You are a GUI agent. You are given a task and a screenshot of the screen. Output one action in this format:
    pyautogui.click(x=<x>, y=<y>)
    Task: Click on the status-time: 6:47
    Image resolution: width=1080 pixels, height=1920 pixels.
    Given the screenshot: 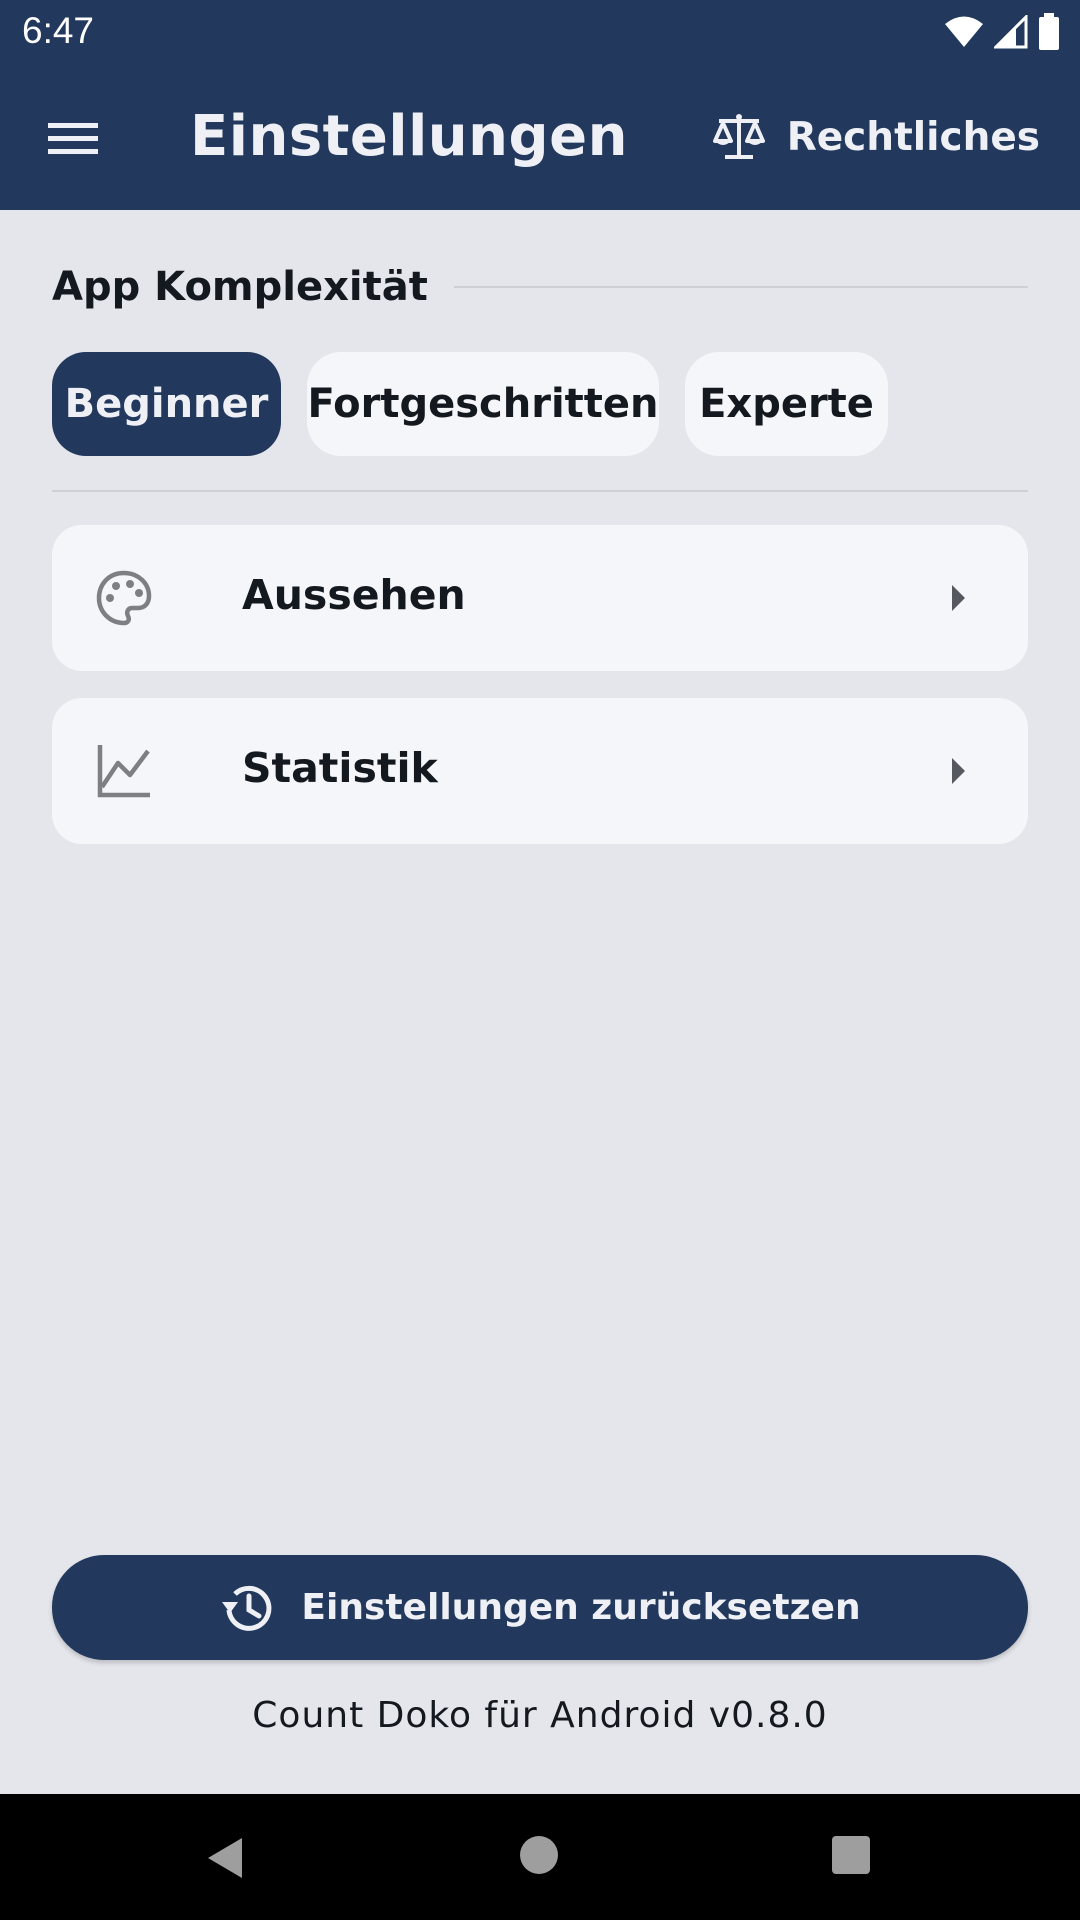 What is the action you would take?
    pyautogui.click(x=58, y=30)
    